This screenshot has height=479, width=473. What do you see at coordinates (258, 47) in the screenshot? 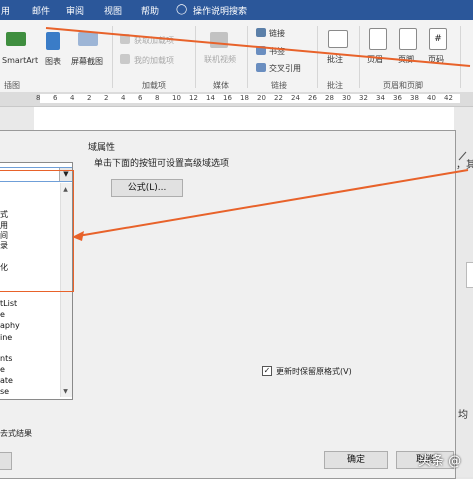
I see `arrow-to-field-button` at bounding box center [258, 47].